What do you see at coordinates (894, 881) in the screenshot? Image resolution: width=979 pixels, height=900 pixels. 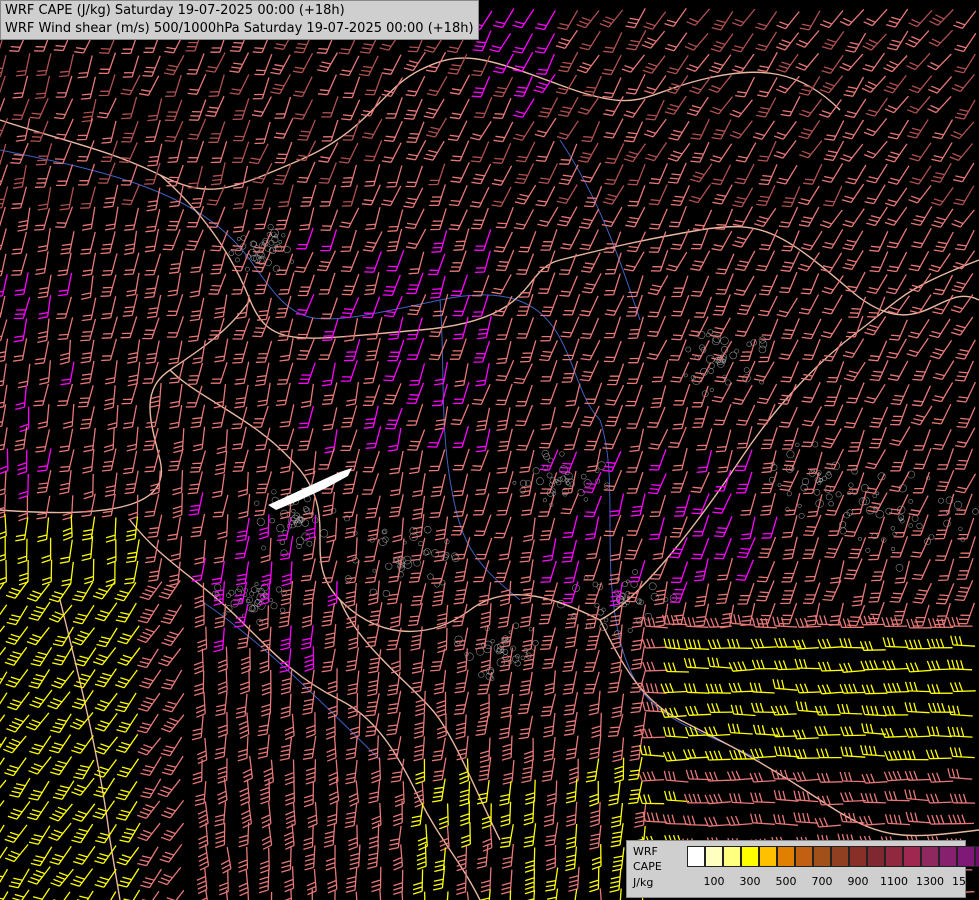 I see `legend-tick: 1100` at bounding box center [894, 881].